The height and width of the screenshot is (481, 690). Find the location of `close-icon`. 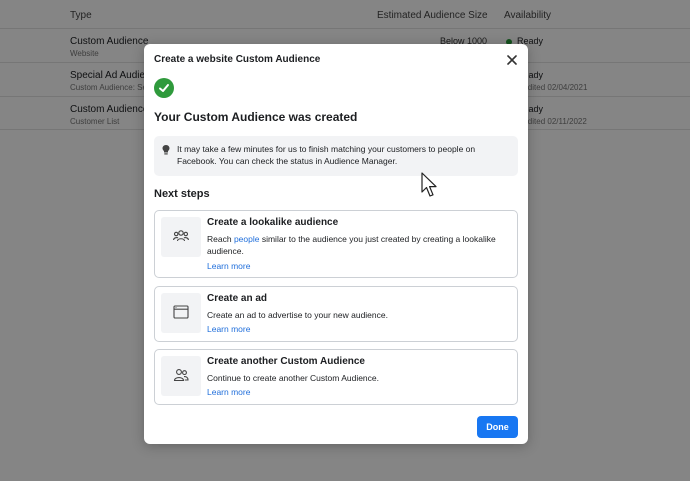

close-icon is located at coordinates (512, 60).